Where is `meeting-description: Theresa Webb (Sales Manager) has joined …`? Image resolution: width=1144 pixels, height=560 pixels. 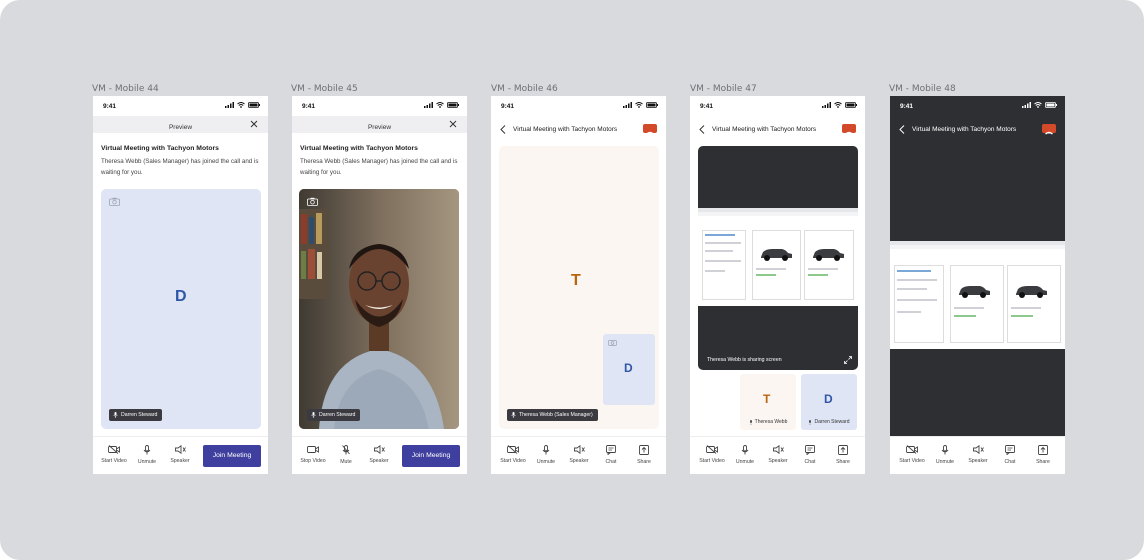
meeting-description: Theresa Webb (Sales Manager) has joined … is located at coordinates (379, 167).